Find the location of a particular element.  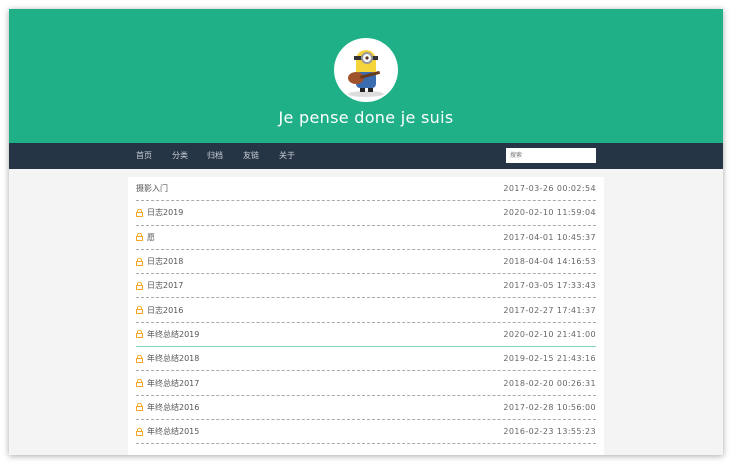

post-title-group: 年终总结2019 is located at coordinates (167, 334).